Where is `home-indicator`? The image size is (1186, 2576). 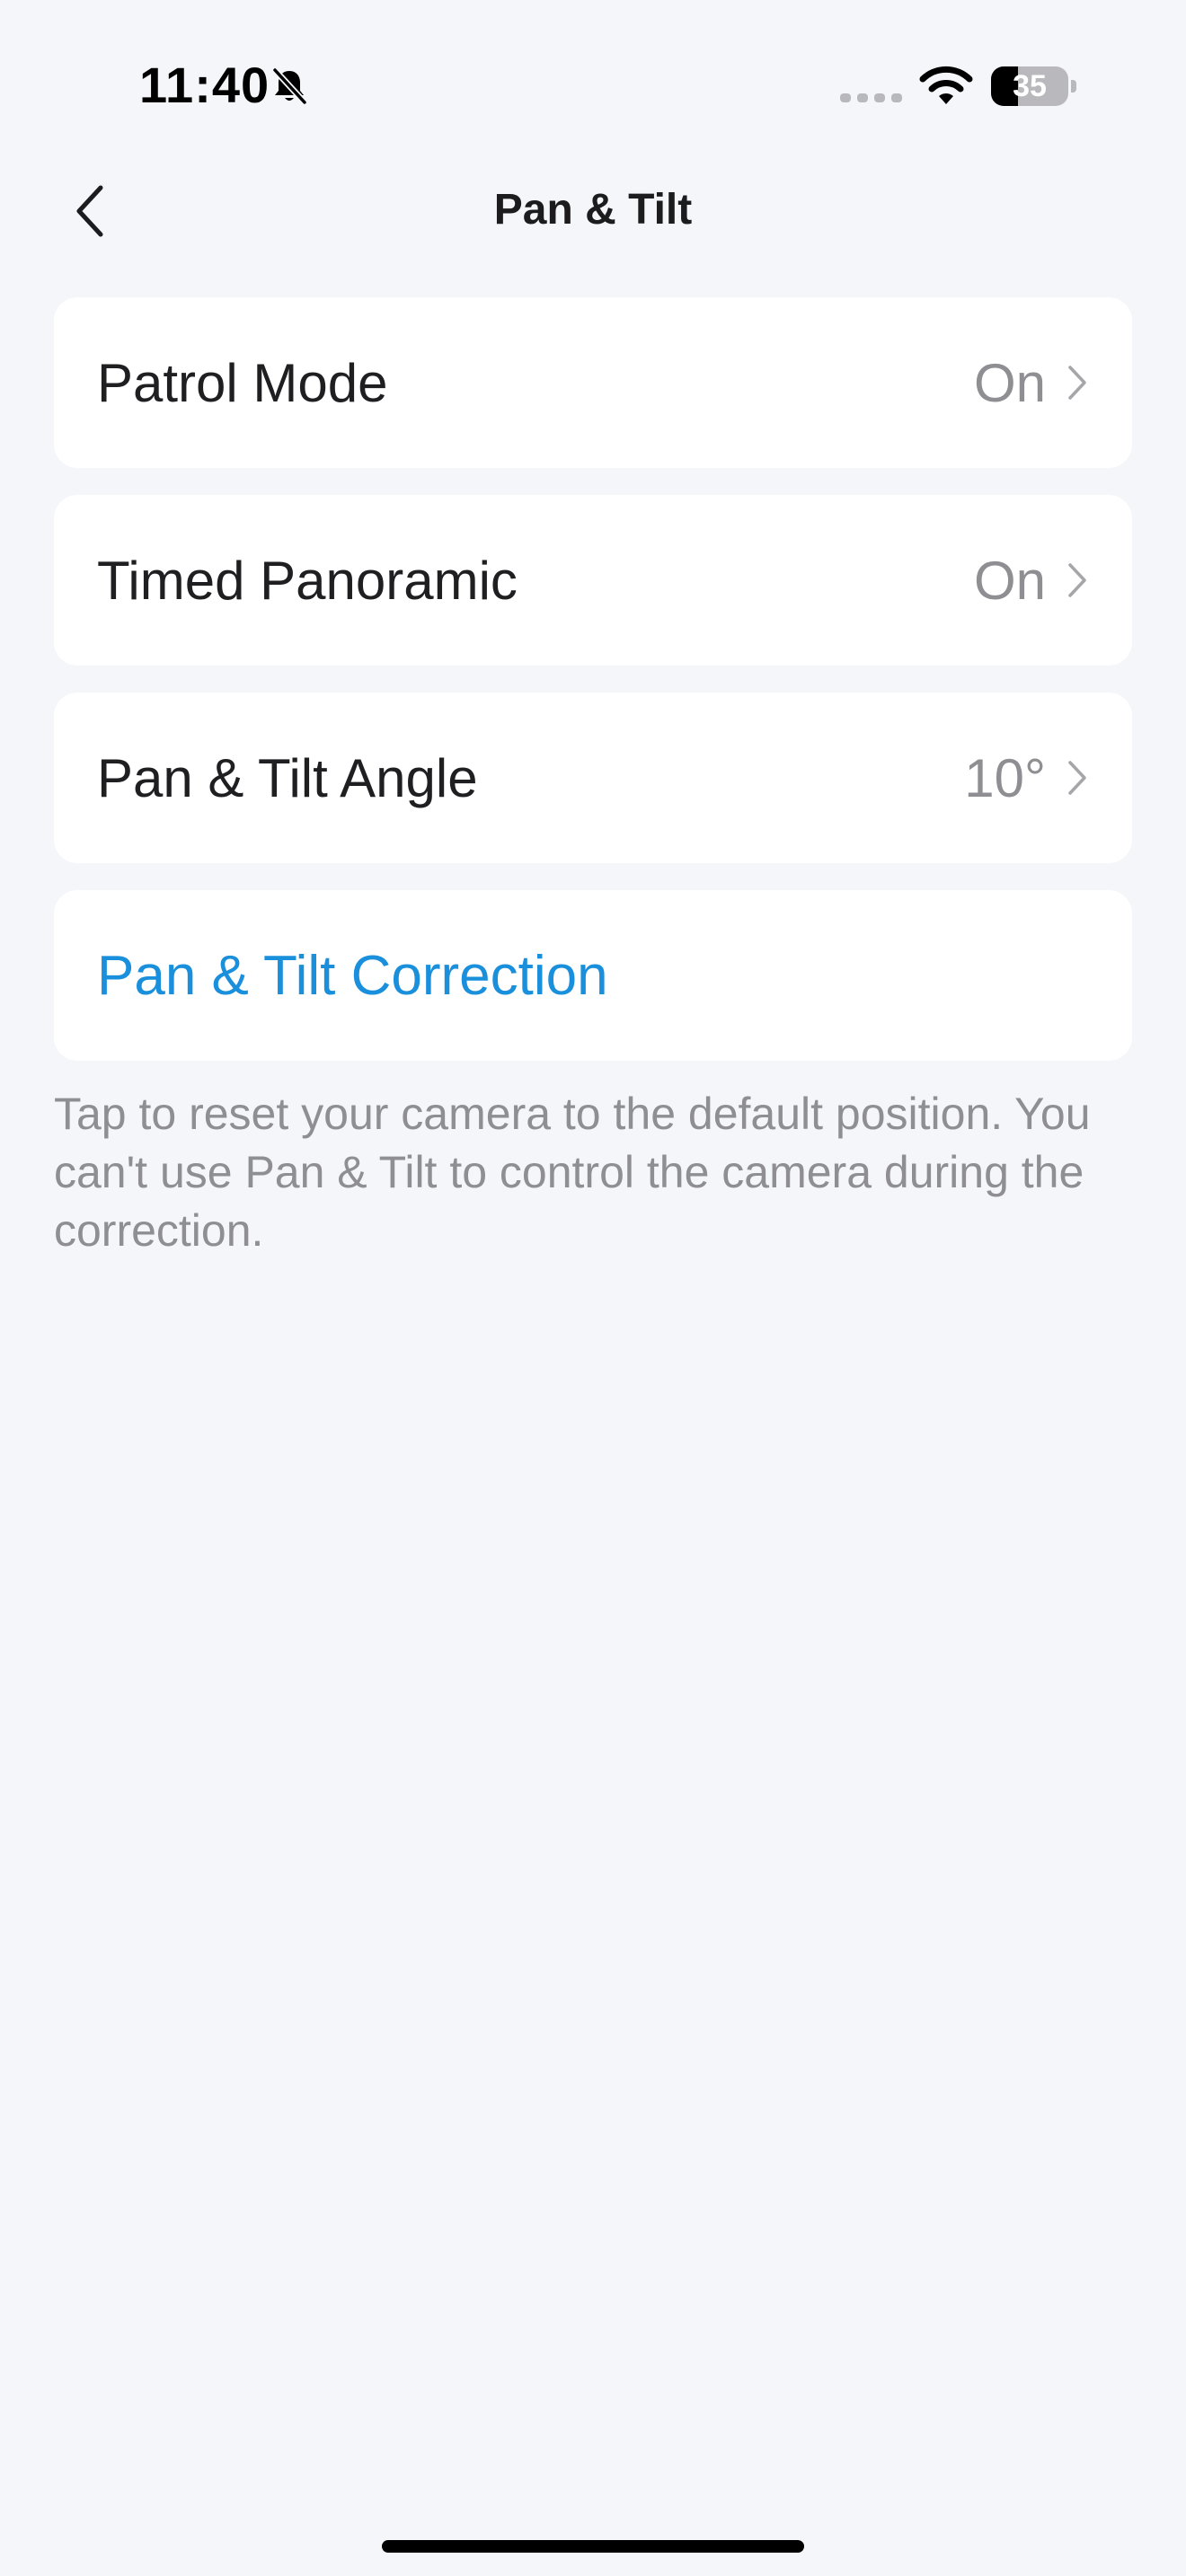
home-indicator is located at coordinates (593, 2546).